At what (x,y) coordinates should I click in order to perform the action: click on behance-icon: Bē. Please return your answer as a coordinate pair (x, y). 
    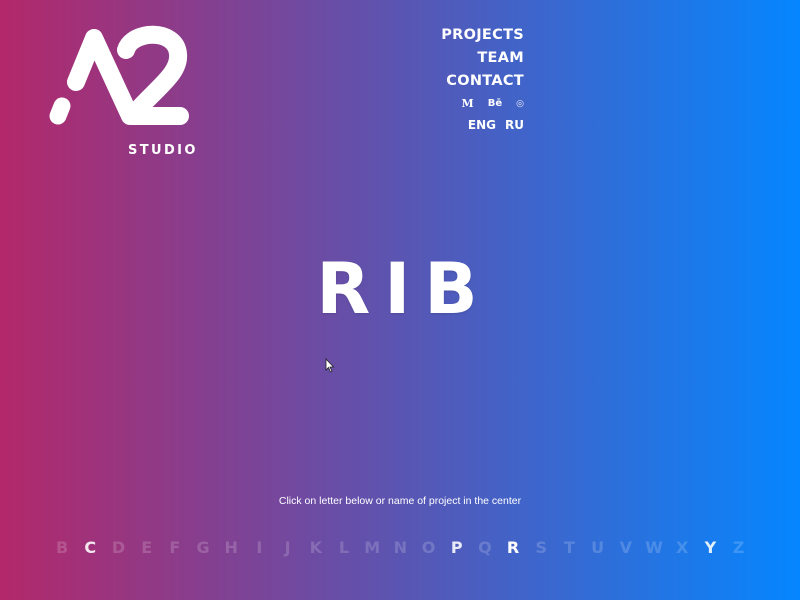
    Looking at the image, I should click on (495, 103).